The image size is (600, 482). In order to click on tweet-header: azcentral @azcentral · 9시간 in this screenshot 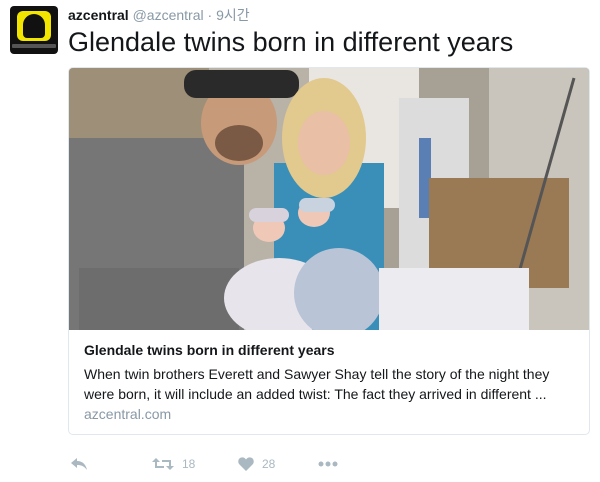, I will do `click(159, 15)`.